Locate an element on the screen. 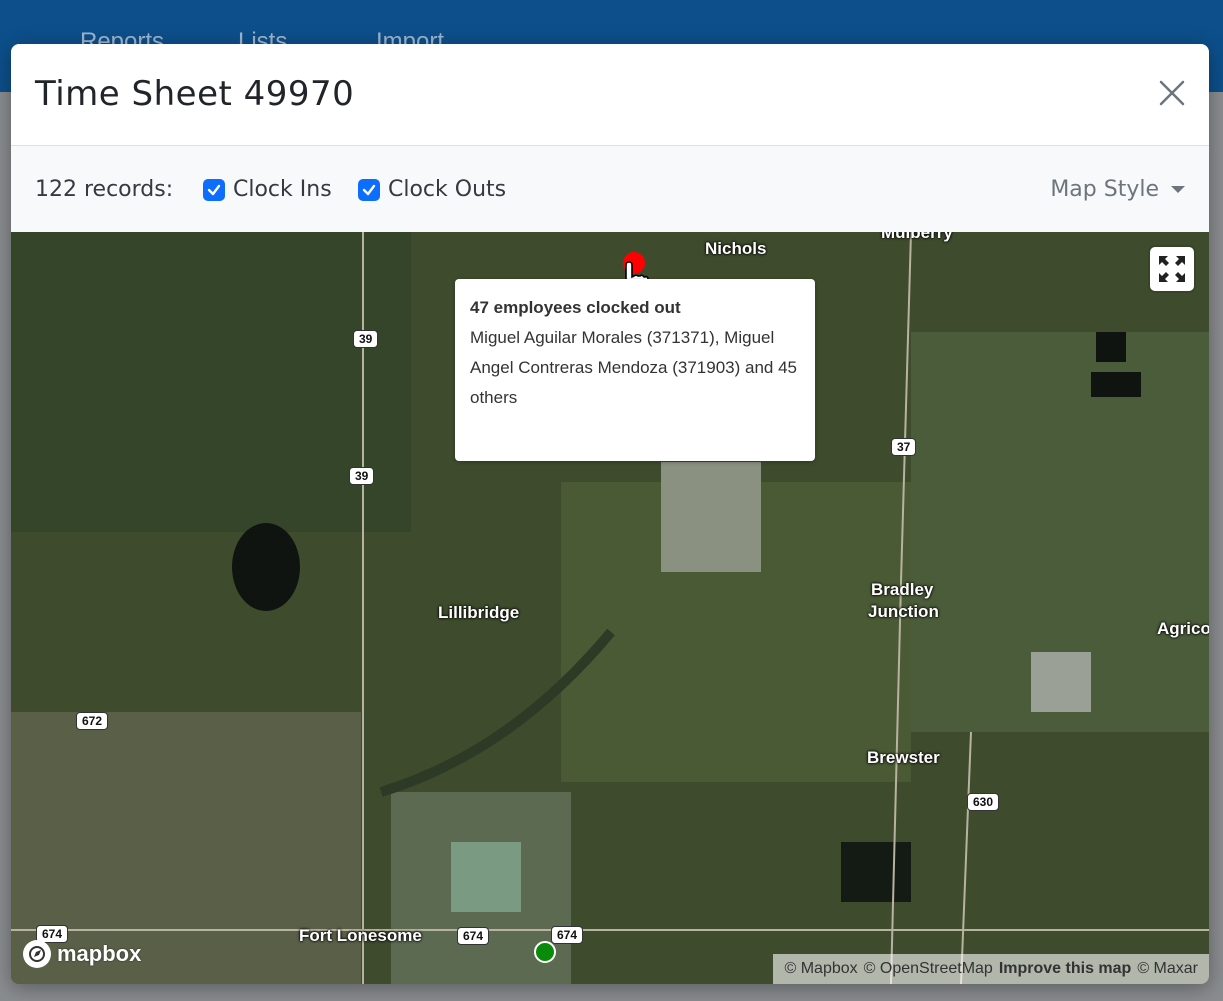  clock-outs-label: Clock Outs is located at coordinates (447, 189).